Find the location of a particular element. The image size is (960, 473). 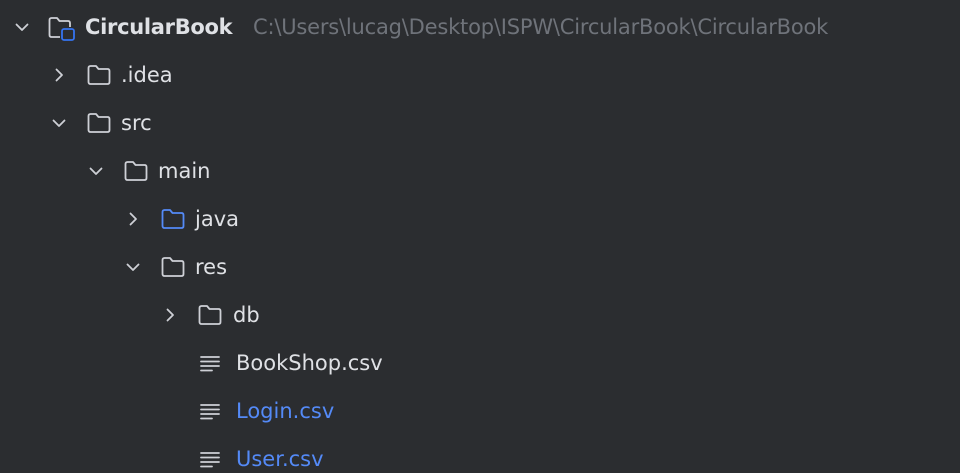

tree-item-db: db is located at coordinates (480, 315).